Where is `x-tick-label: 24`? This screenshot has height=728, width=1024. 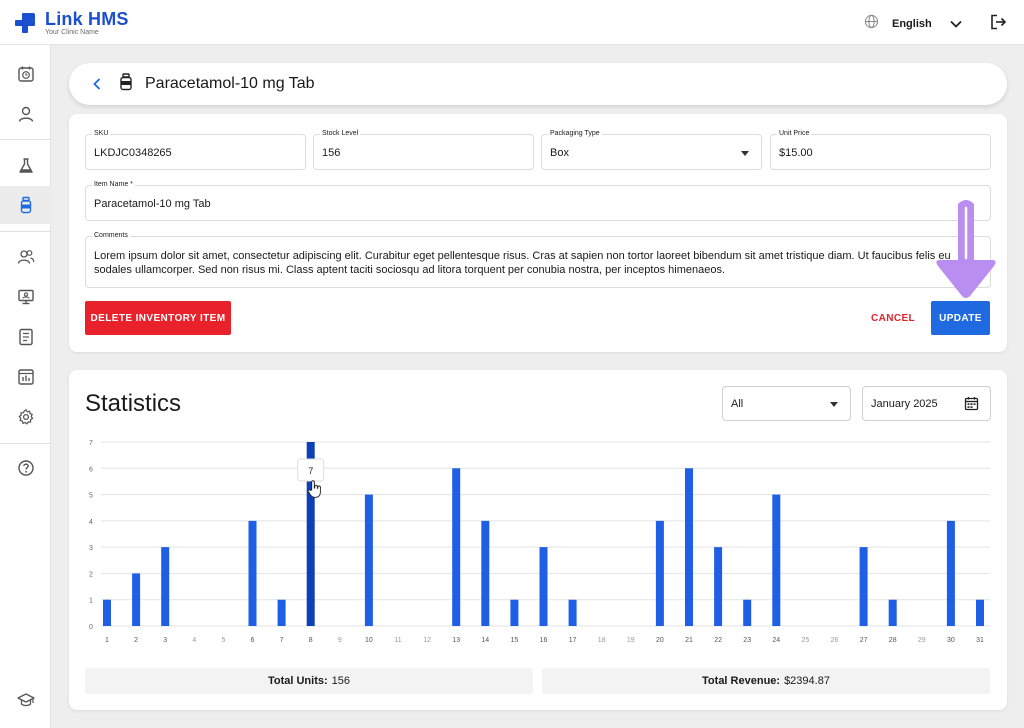
x-tick-label: 24 is located at coordinates (776, 640).